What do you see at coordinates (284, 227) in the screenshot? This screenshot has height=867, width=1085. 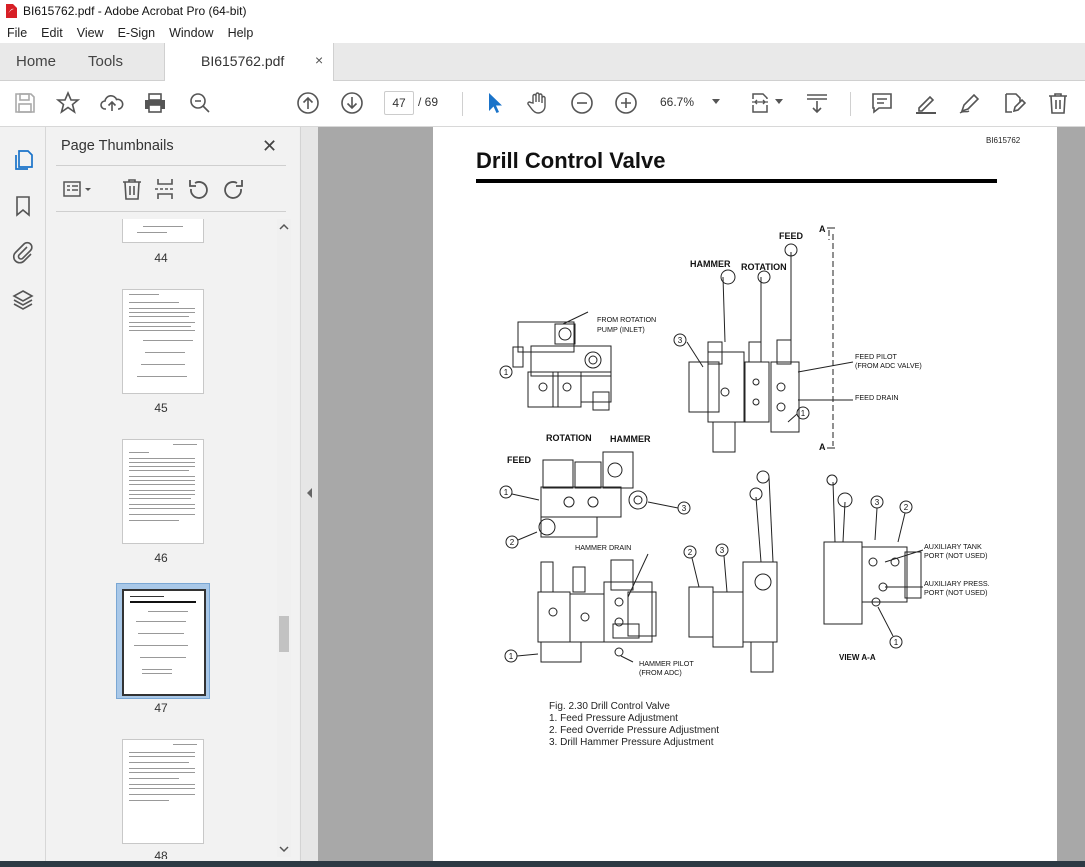 I see `chevron-up-icon` at bounding box center [284, 227].